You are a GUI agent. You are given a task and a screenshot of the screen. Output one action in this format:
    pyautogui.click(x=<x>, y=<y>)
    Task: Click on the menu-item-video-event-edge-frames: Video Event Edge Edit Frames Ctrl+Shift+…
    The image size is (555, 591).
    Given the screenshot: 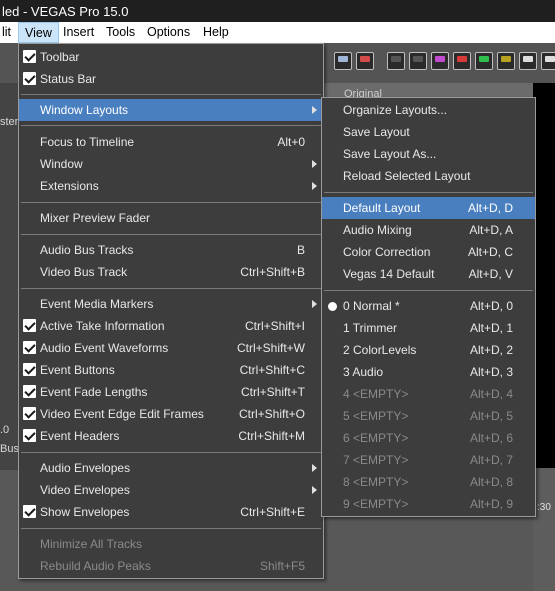 What is the action you would take?
    pyautogui.click(x=171, y=414)
    